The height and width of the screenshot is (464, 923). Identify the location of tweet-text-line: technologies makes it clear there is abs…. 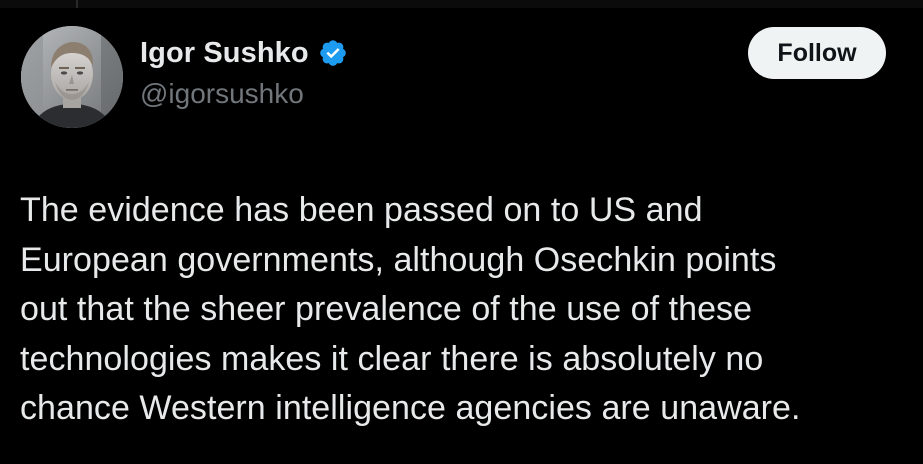
(392, 358).